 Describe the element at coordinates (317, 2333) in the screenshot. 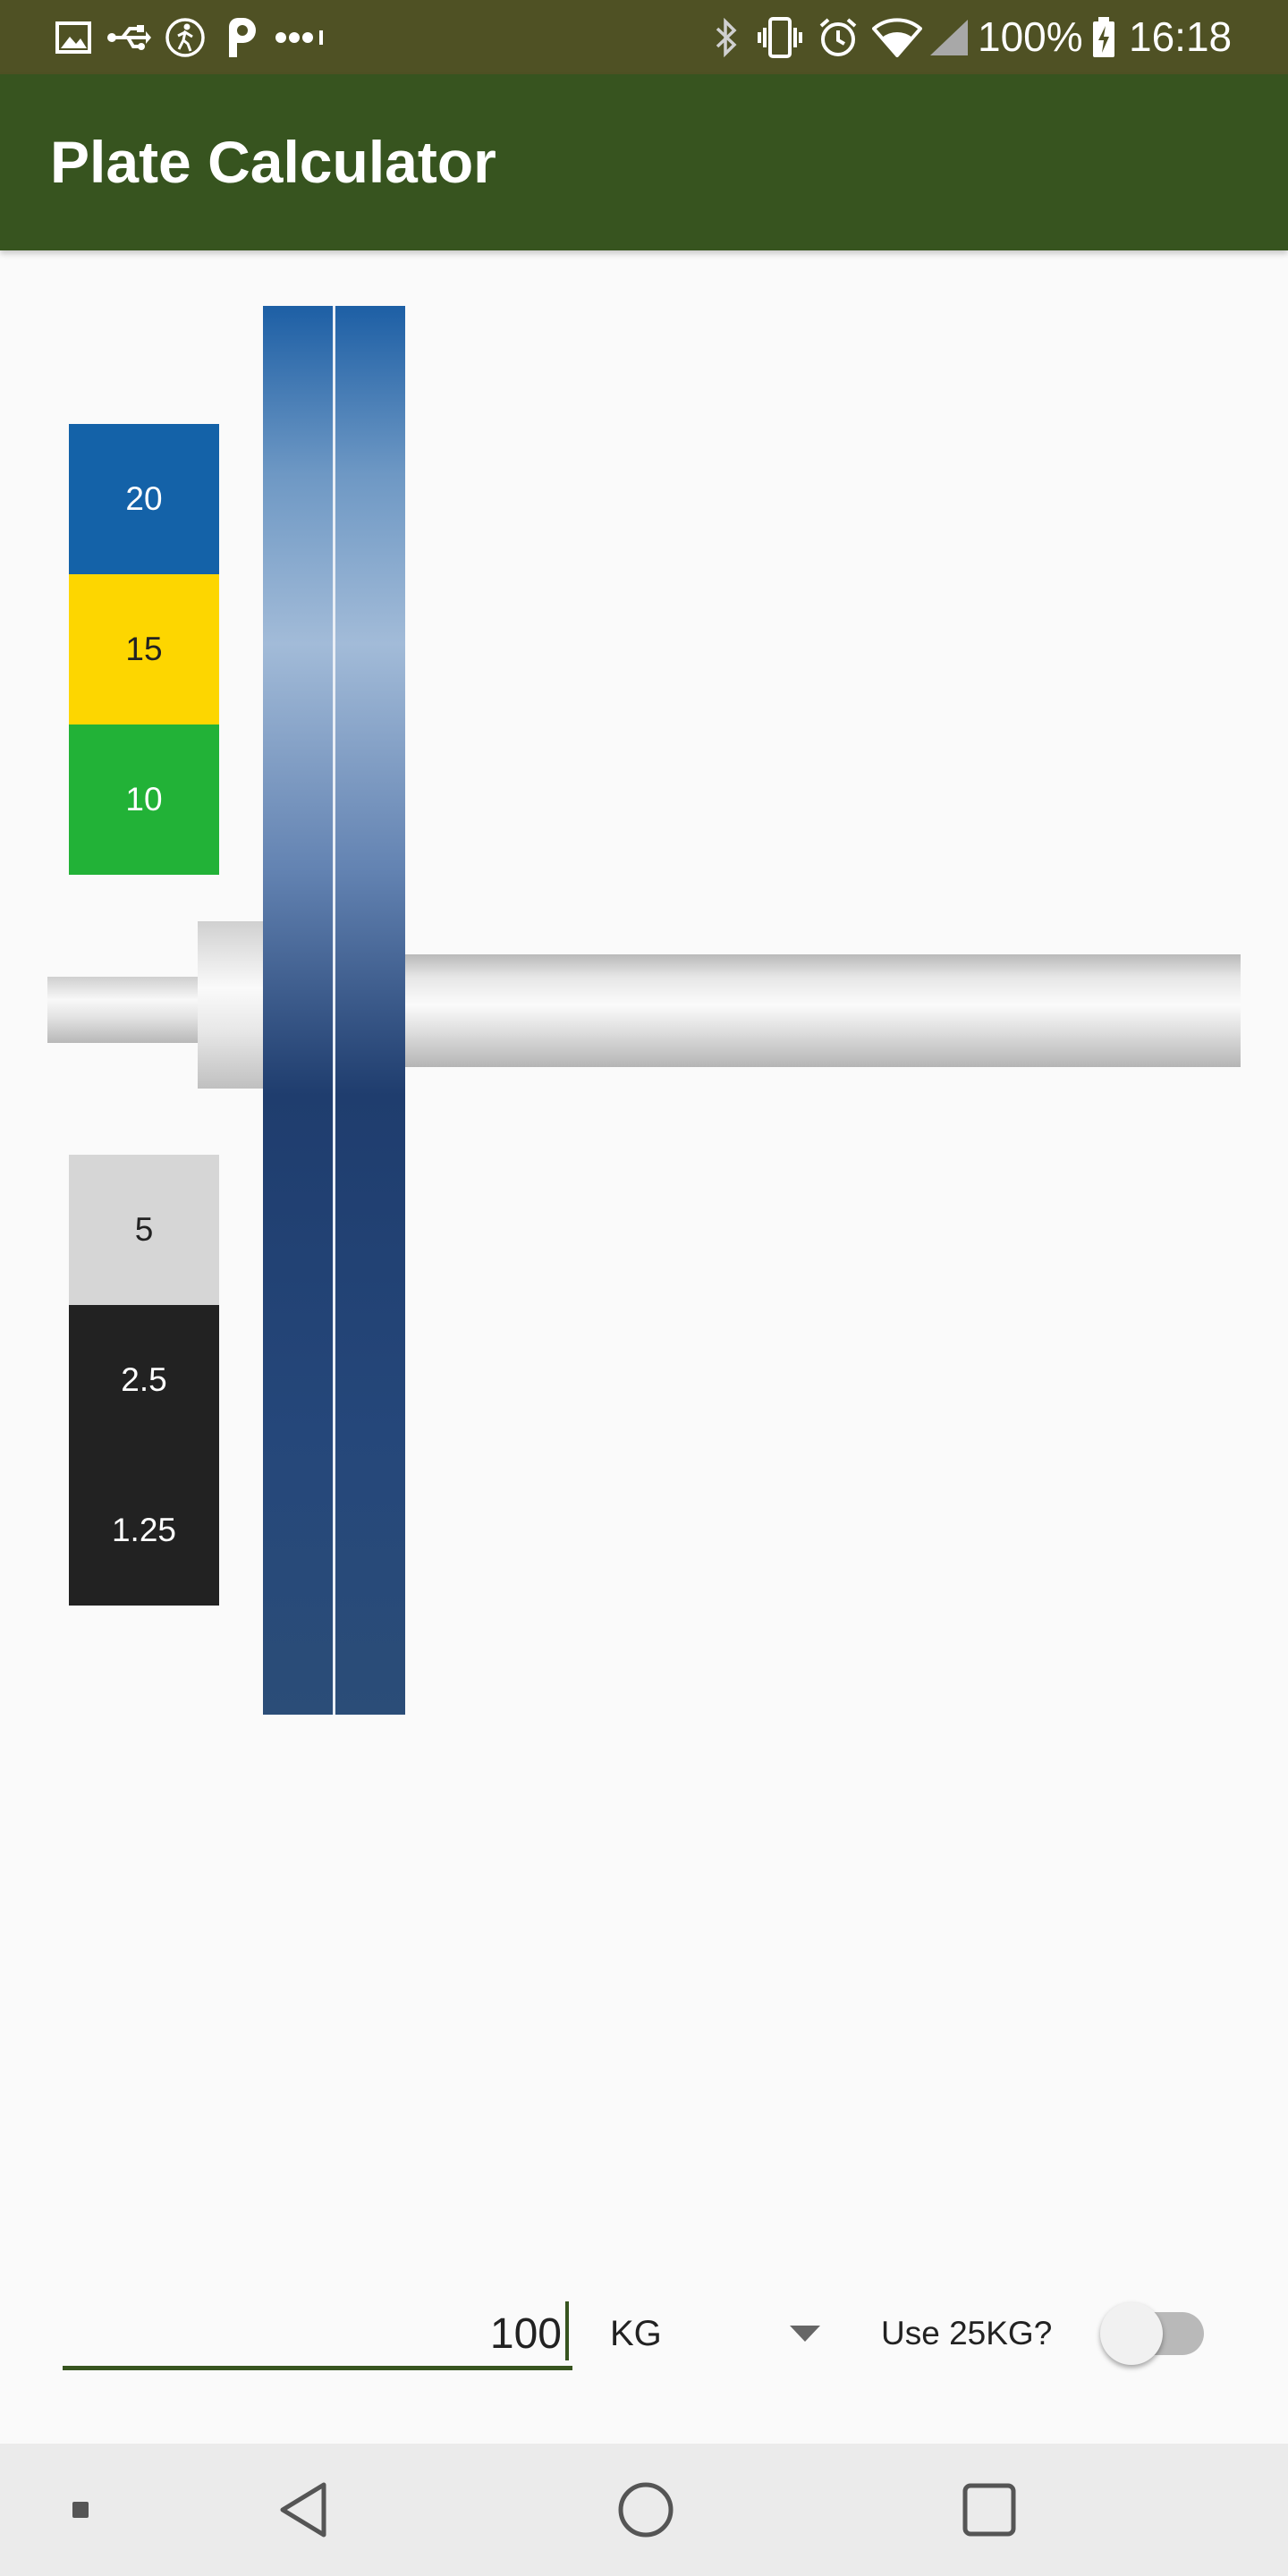

I see `weight-input` at that location.